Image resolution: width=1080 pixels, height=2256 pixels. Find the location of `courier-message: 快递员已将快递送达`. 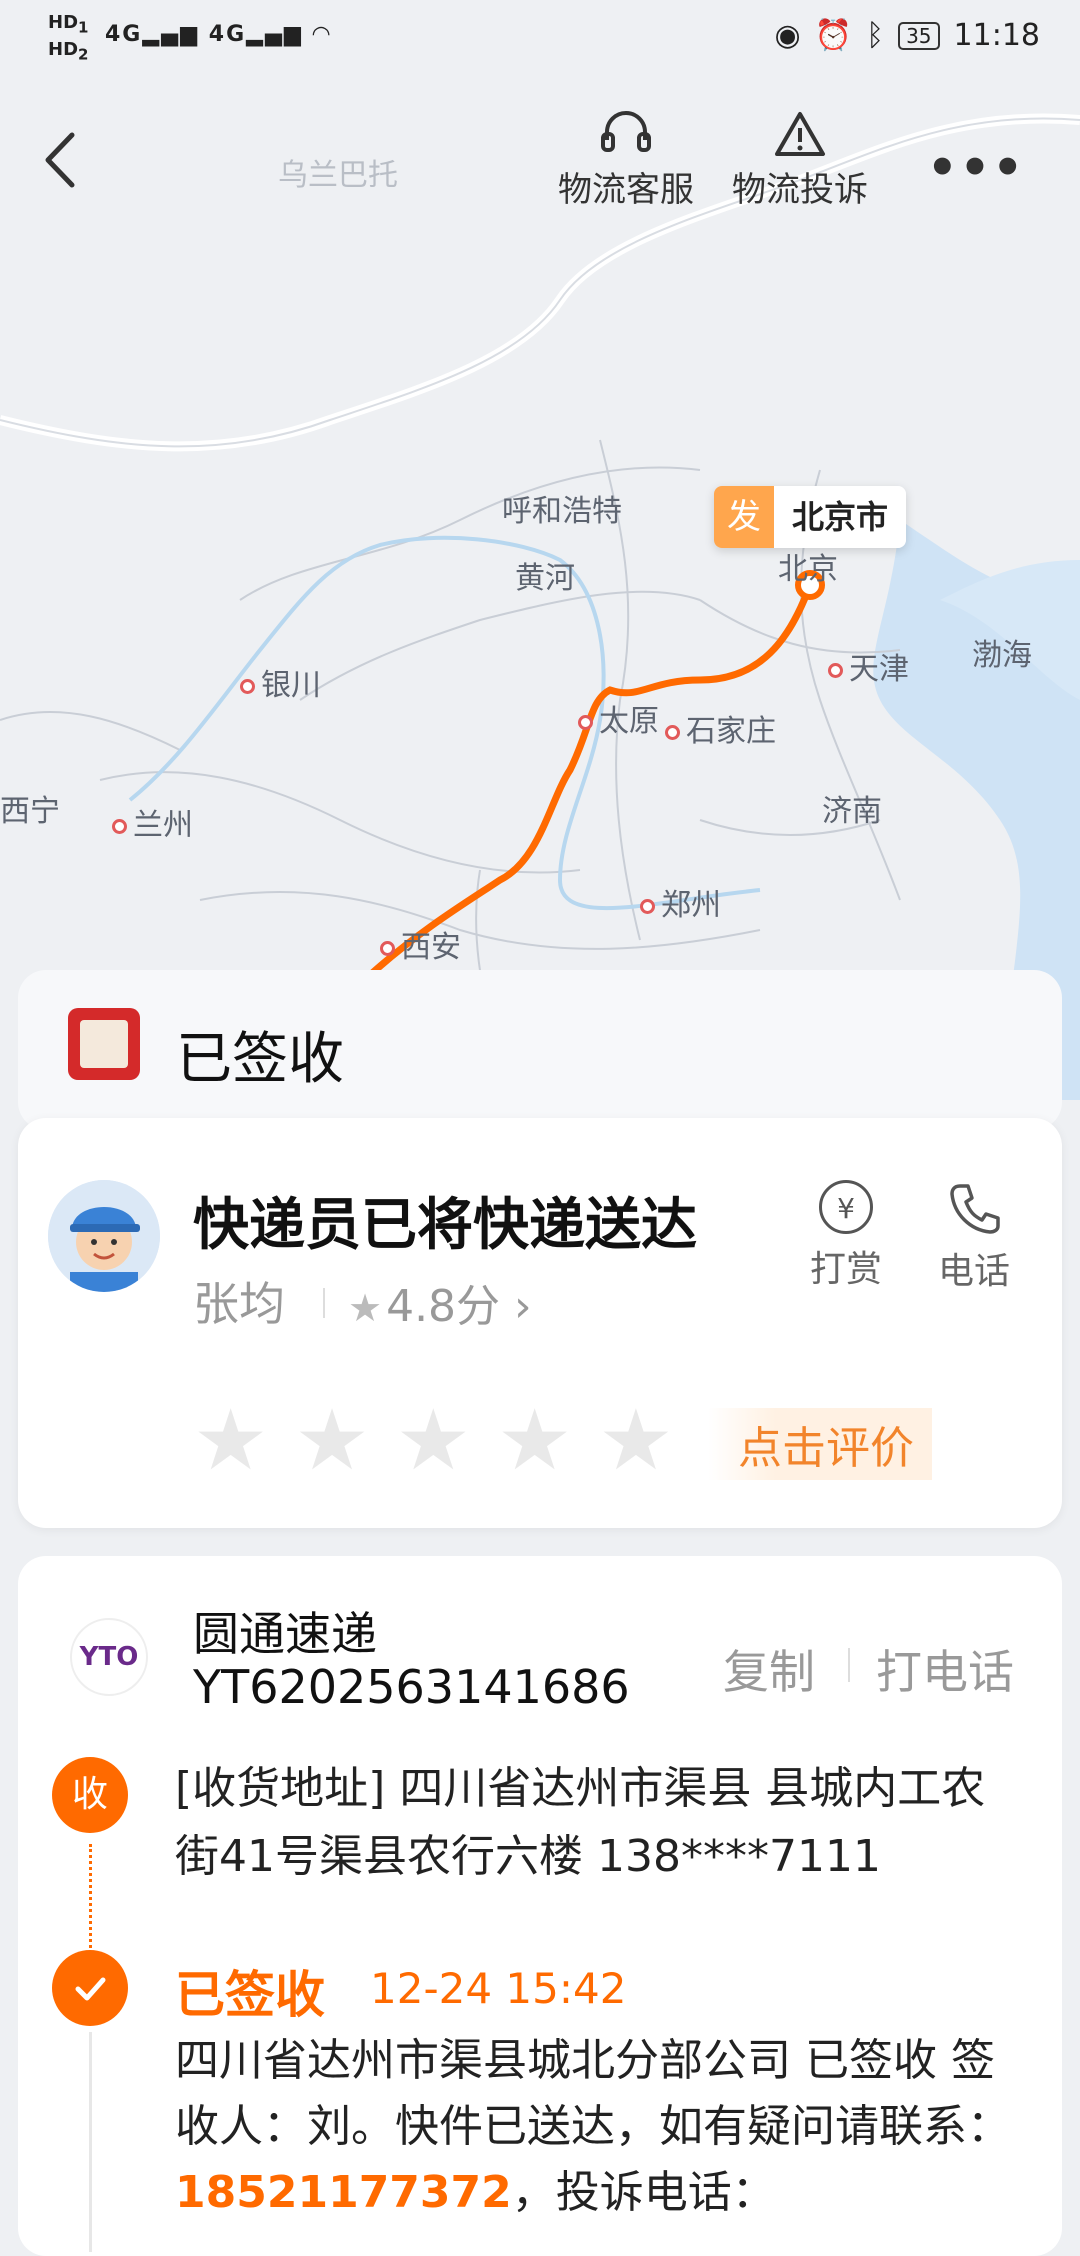

courier-message: 快递员已将快递送达 is located at coordinates (445, 1225).